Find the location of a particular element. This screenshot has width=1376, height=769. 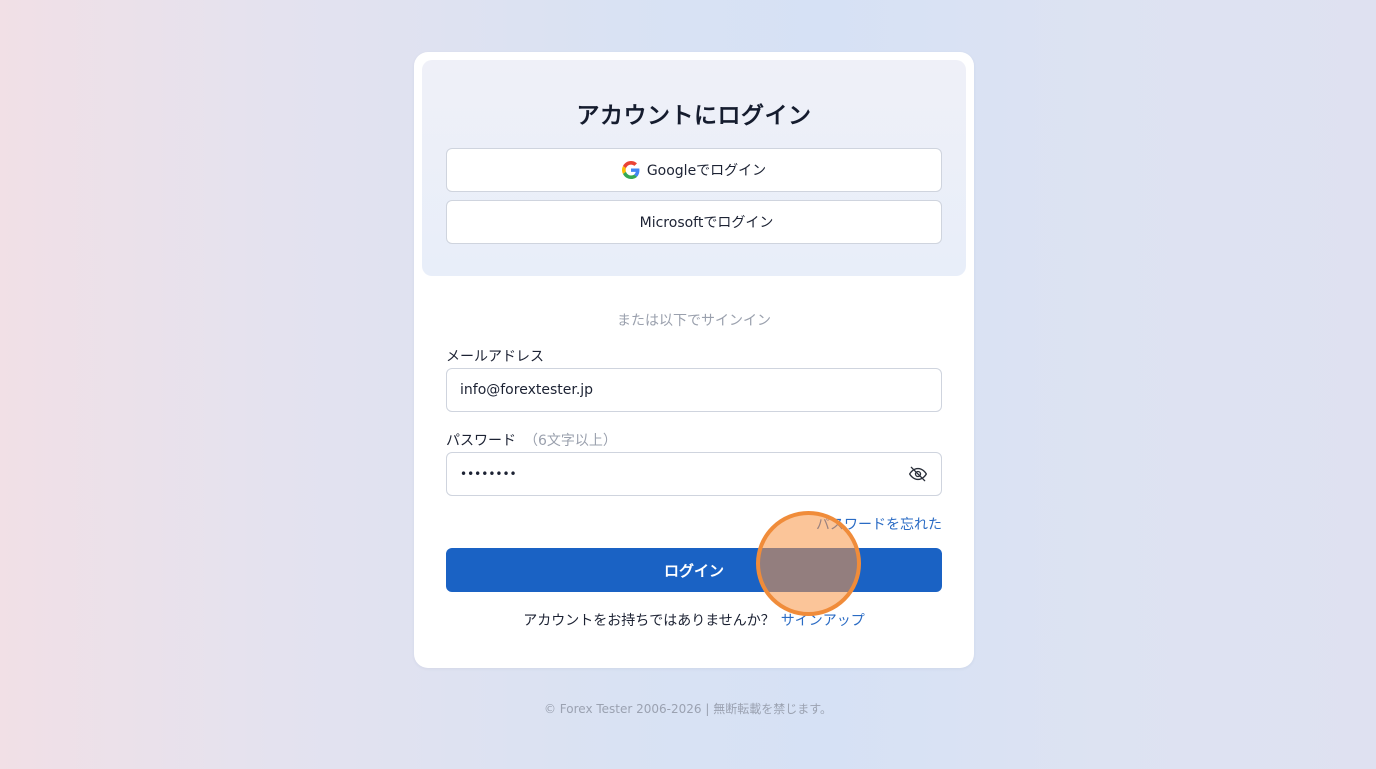

password-field: •••••••• is located at coordinates (694, 474).